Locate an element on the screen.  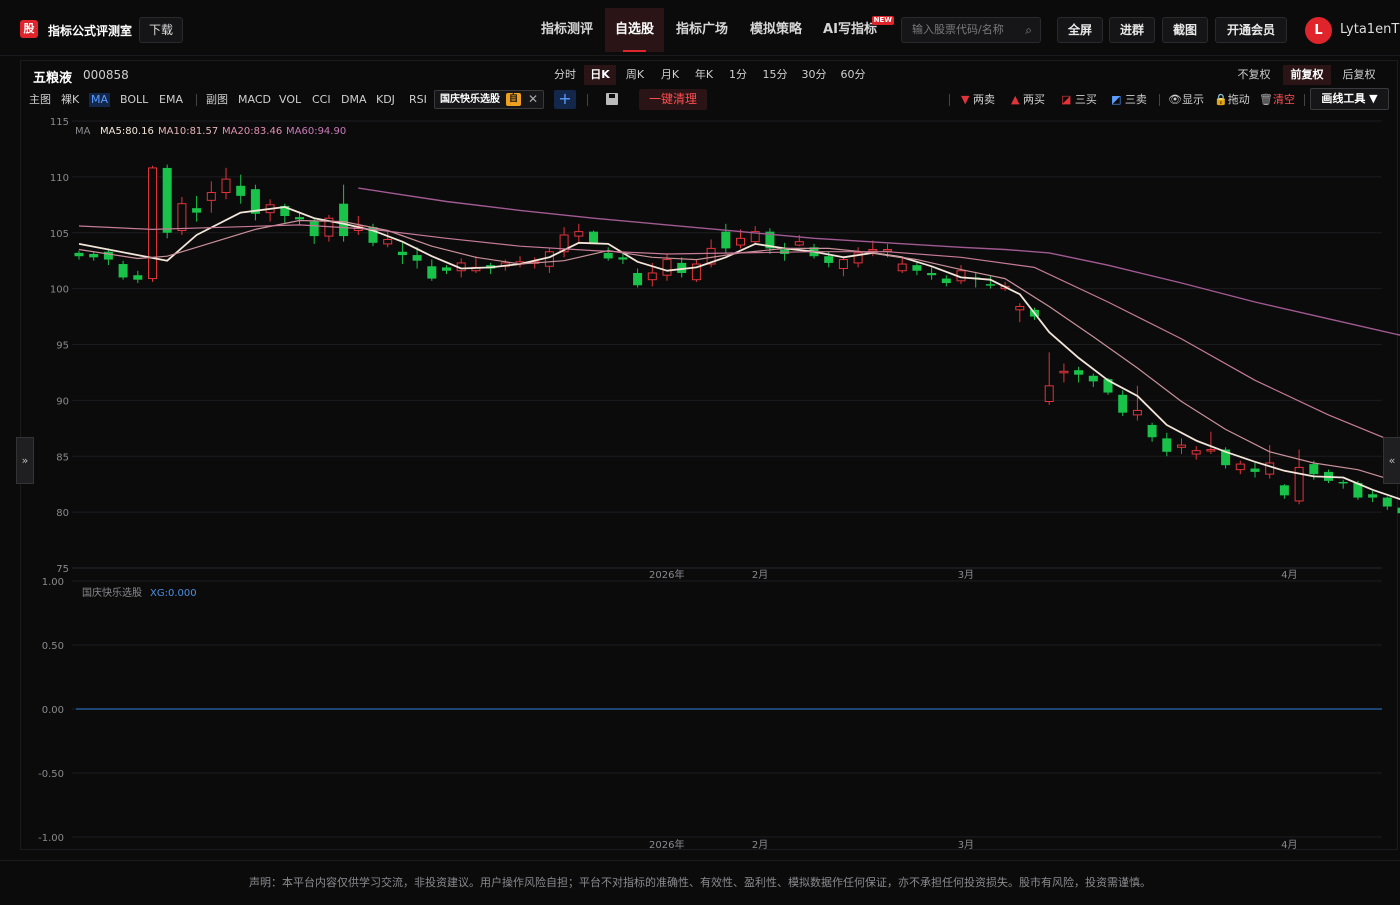
y-tick-label: 75 is located at coordinates (62, 569).